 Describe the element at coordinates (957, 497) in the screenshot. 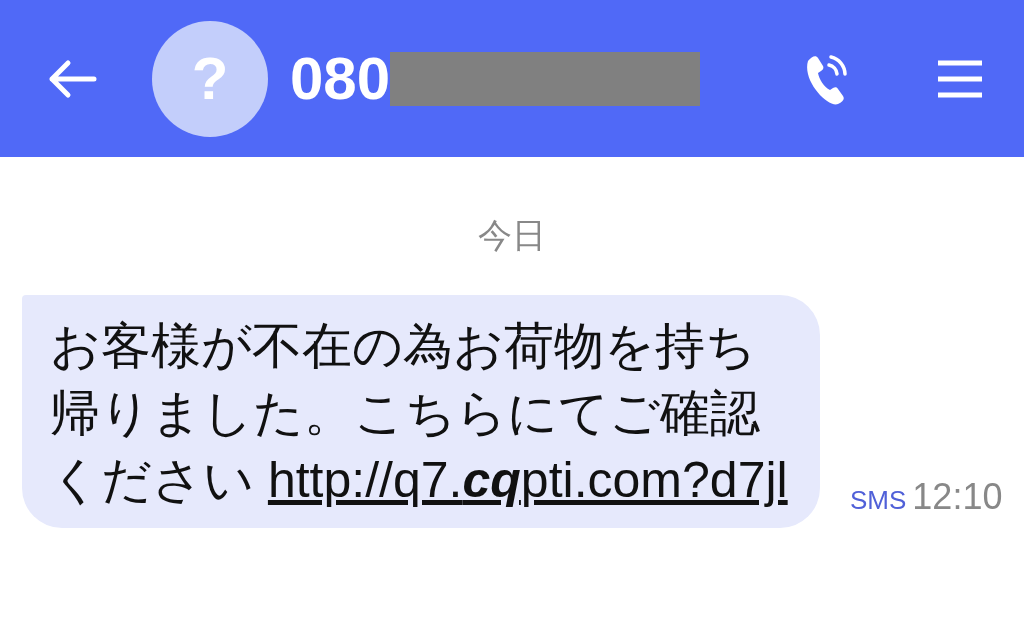

I see `message-time: 12:10` at that location.